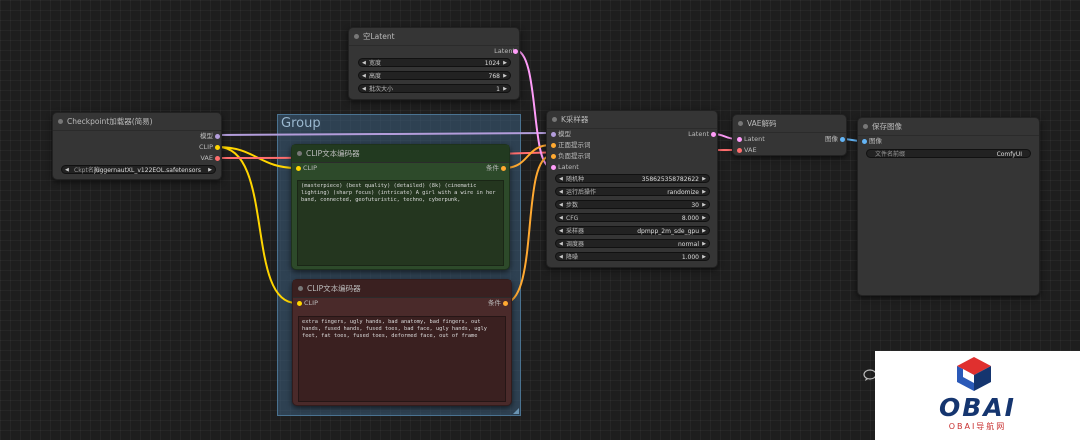 This screenshot has height=440, width=1080. Describe the element at coordinates (789, 135) in the screenshot. I see `vae-decode-node: VAE解码 Latent VAE 图像` at that location.